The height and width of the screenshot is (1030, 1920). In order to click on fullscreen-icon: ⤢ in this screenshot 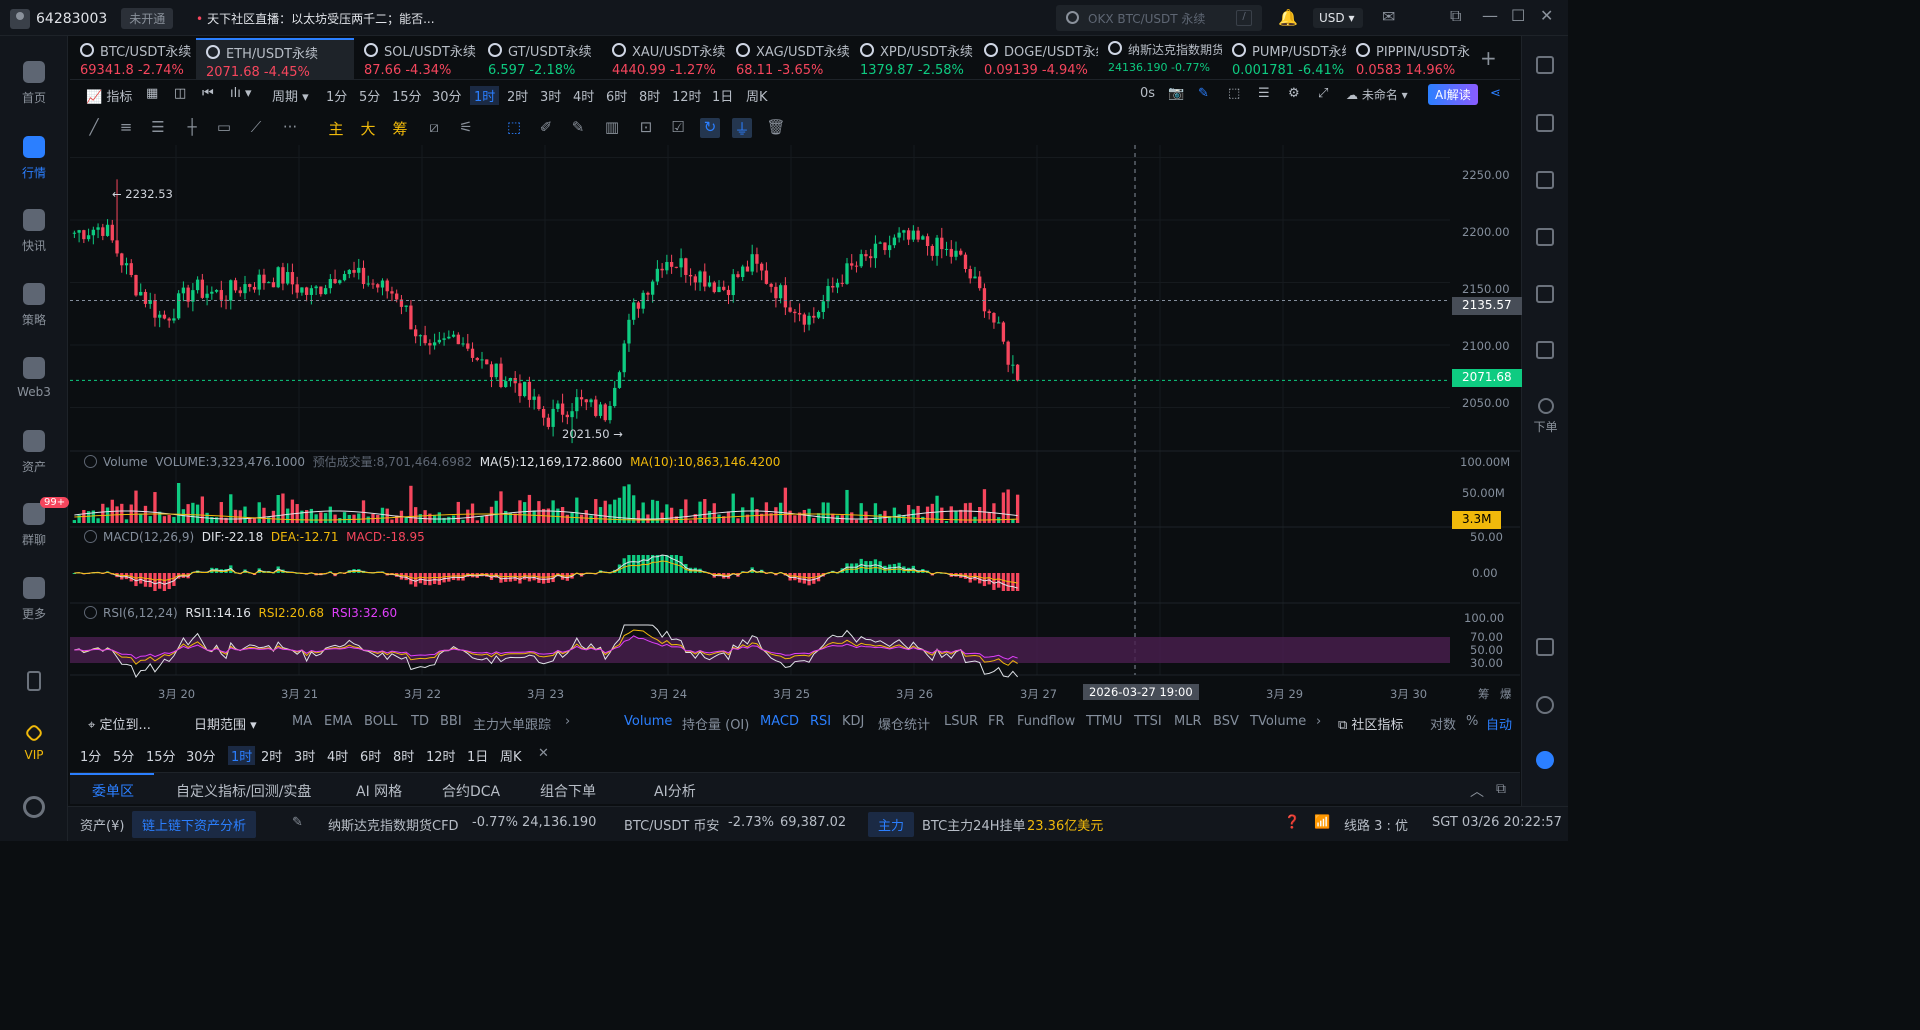, I will do `click(1323, 93)`.